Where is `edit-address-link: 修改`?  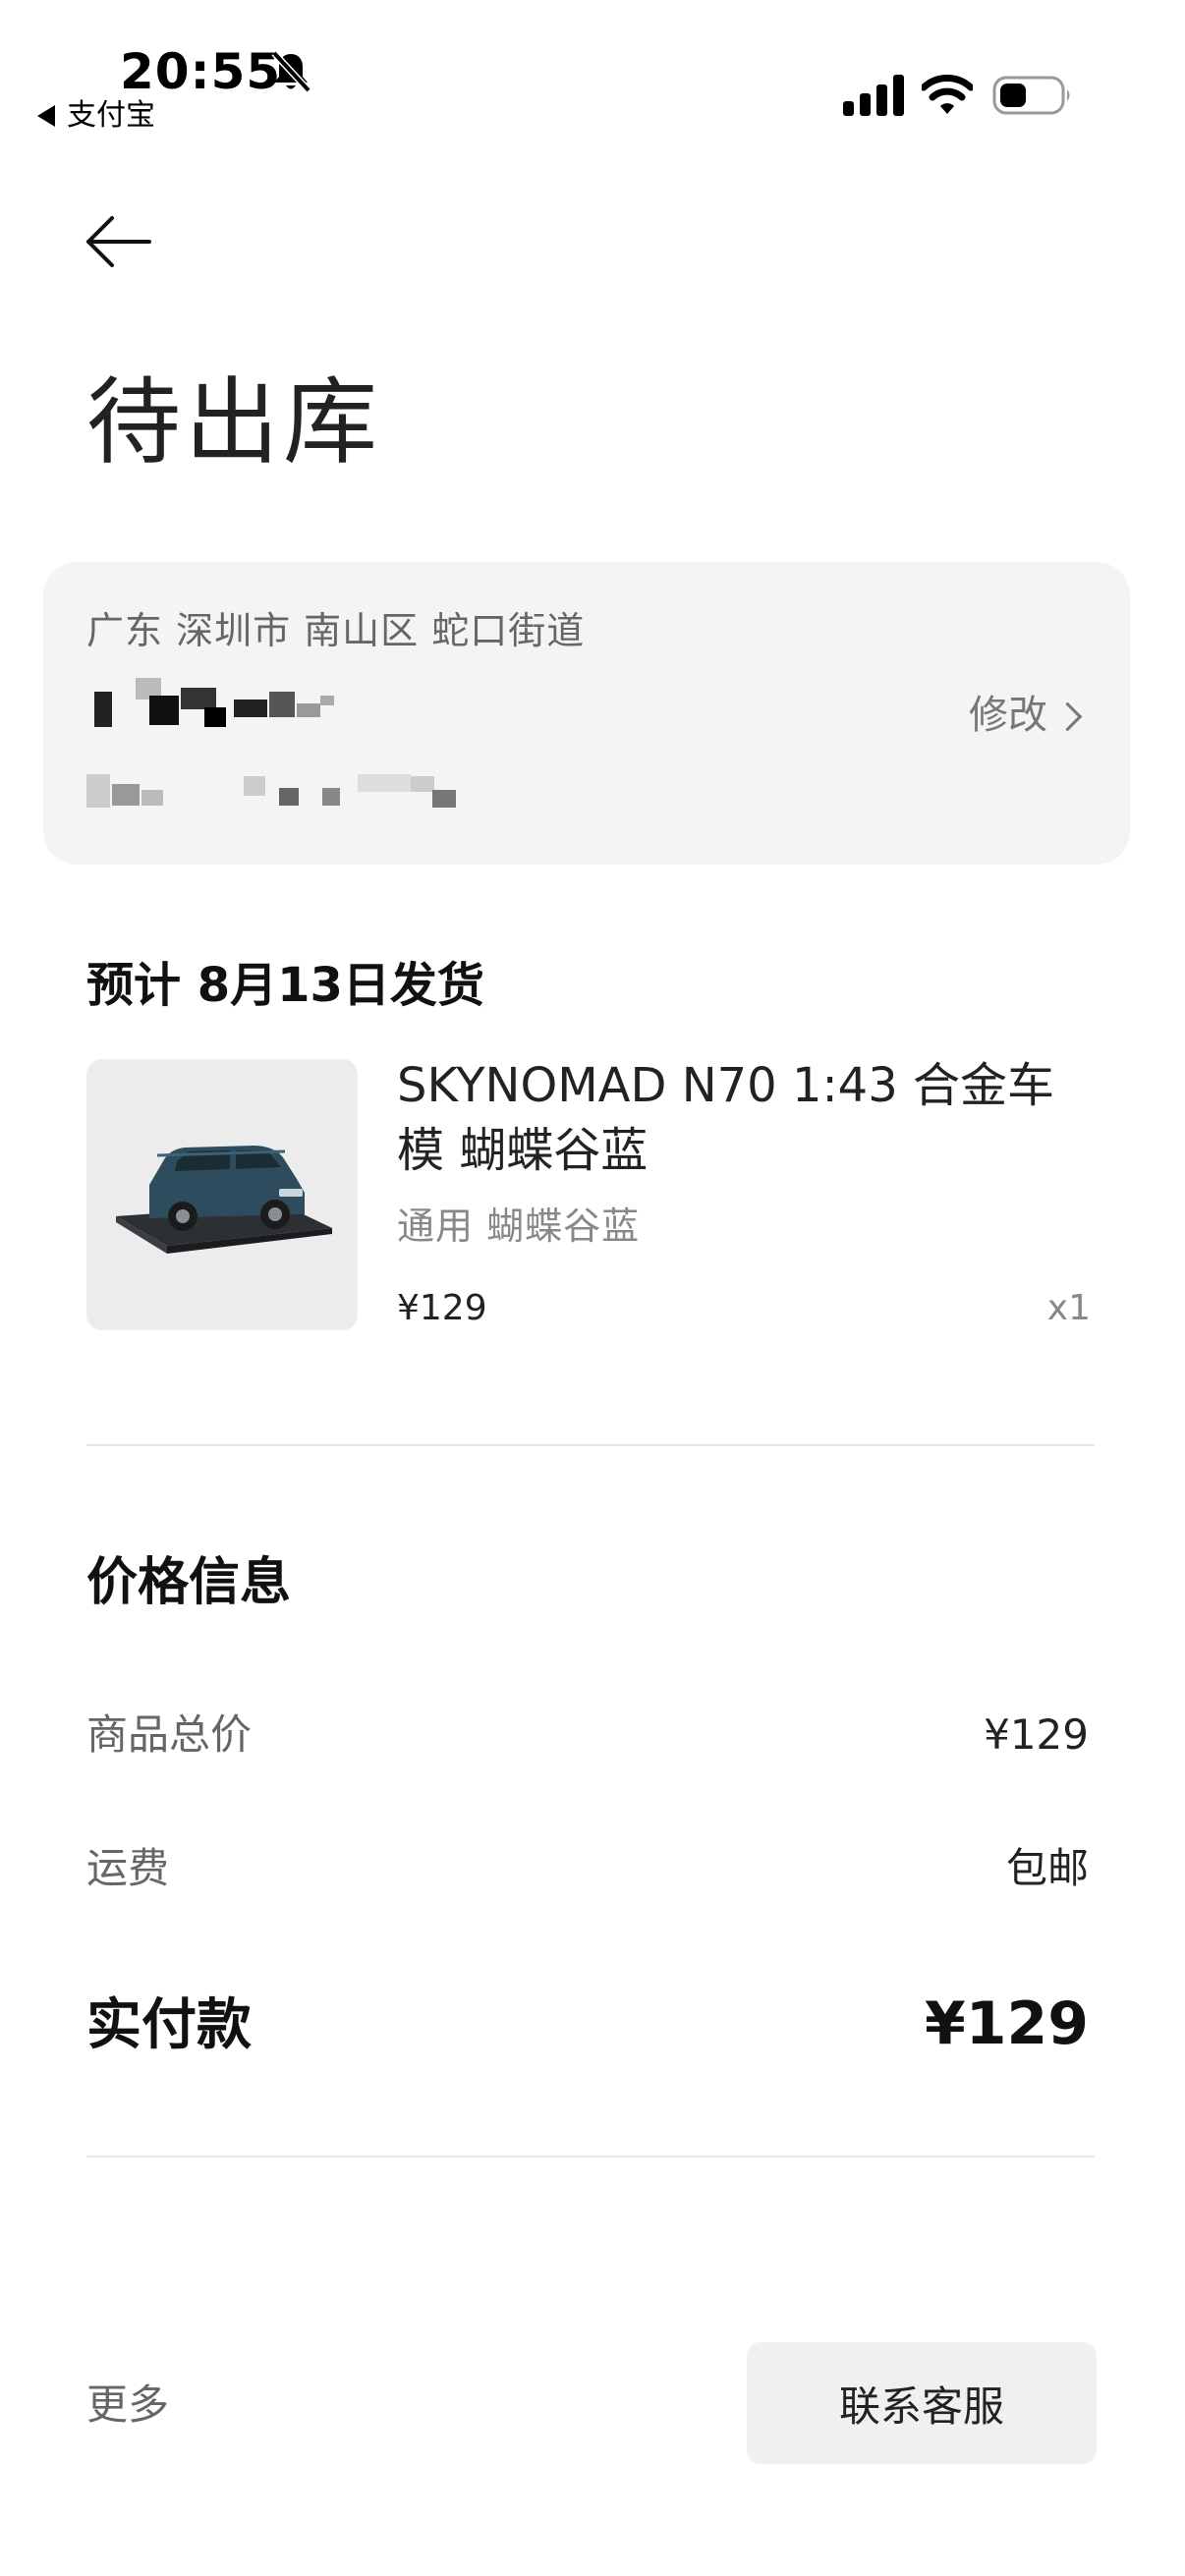 edit-address-link: 修改 is located at coordinates (1026, 715).